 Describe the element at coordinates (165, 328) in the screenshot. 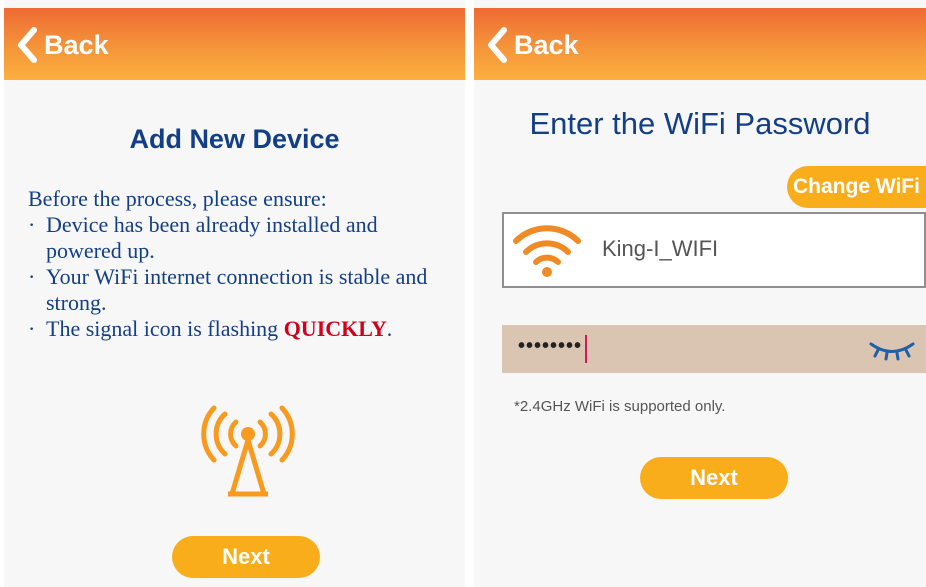

I see `bullet-text: The signal icon is flashing` at that location.